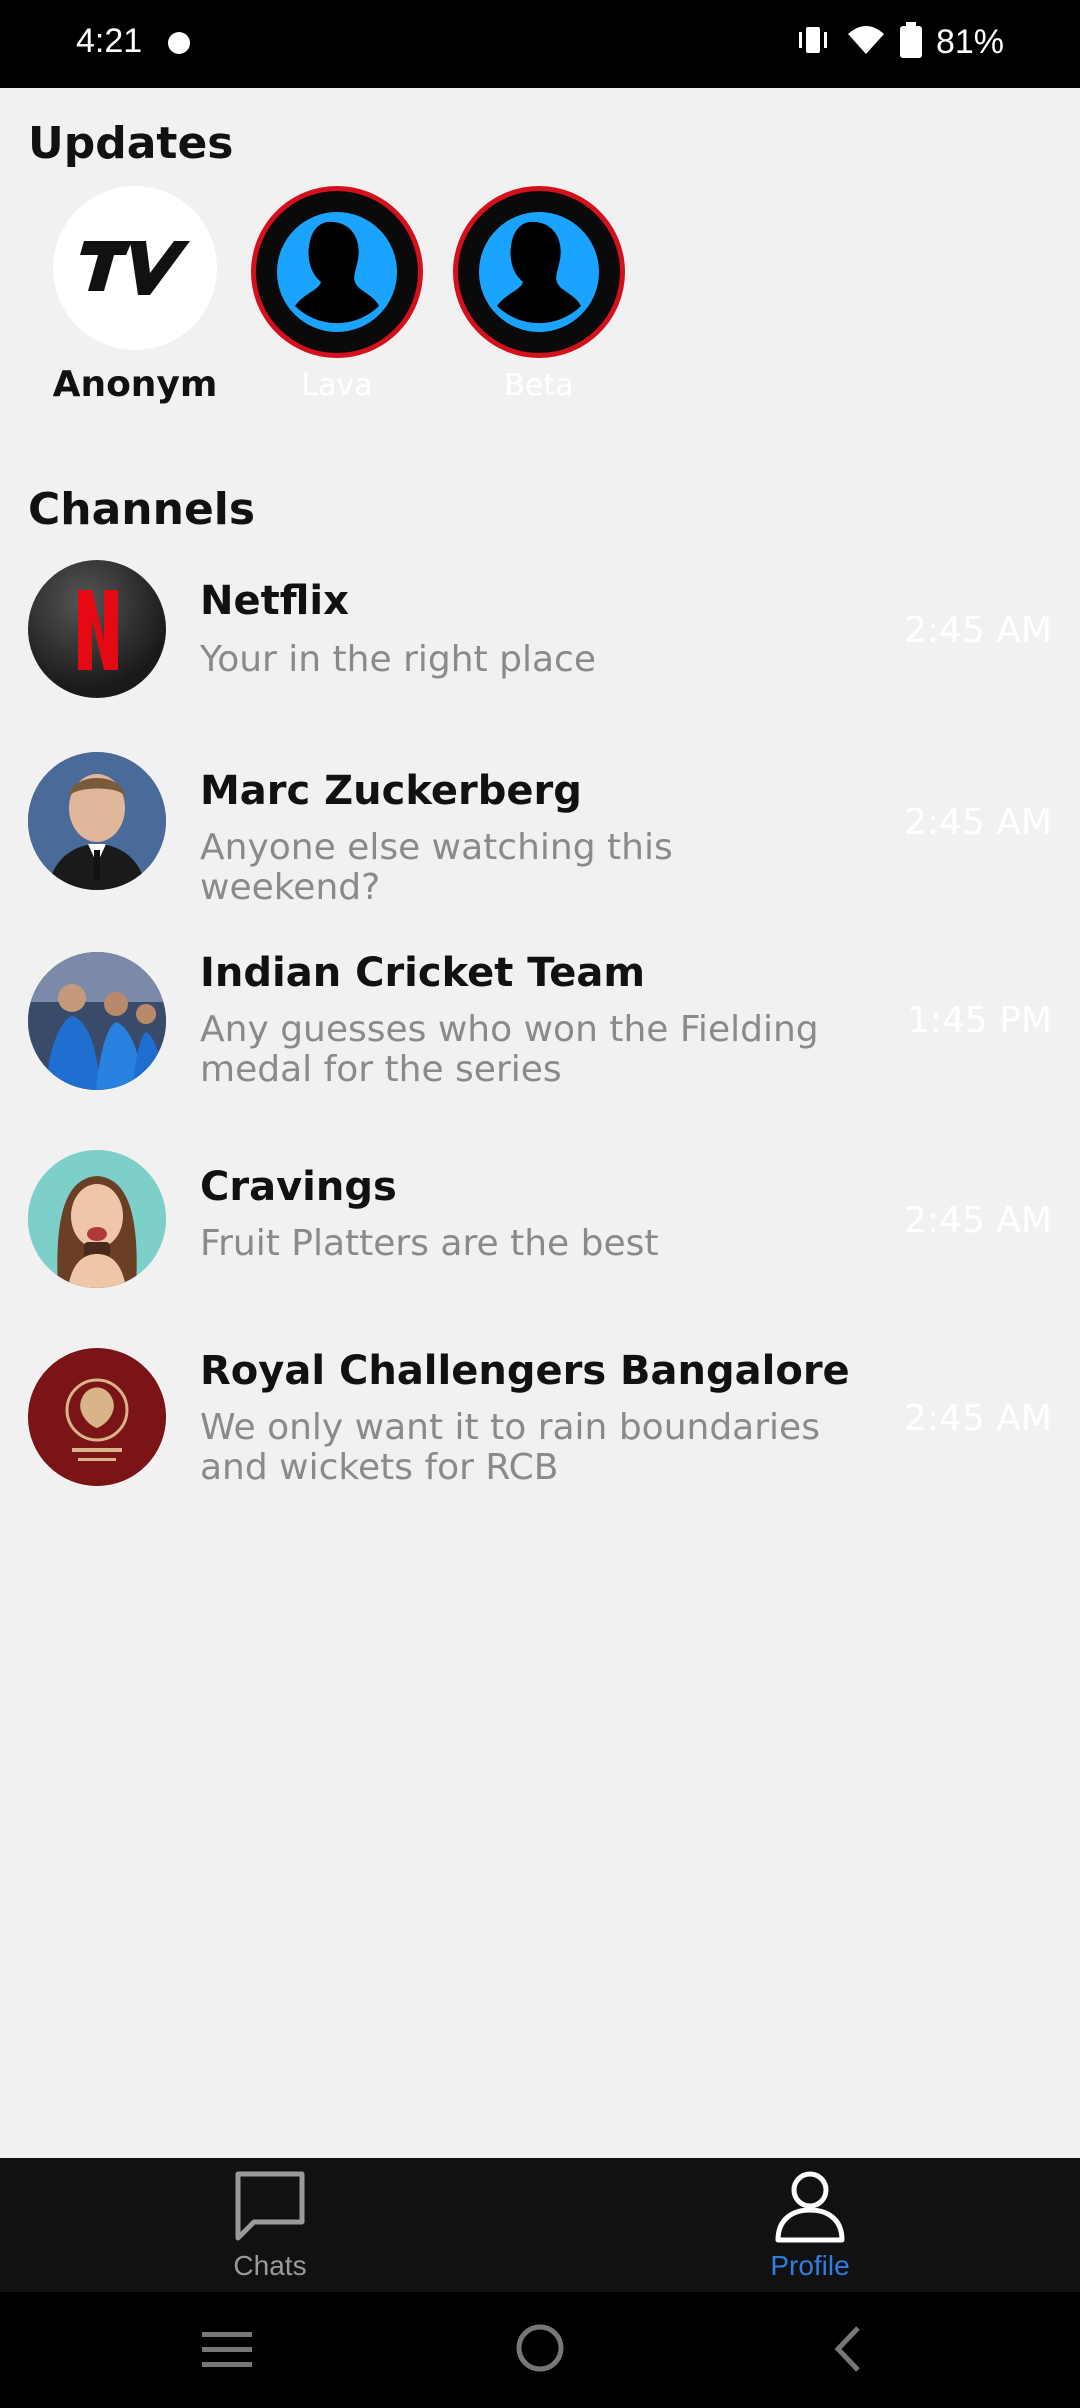 Image resolution: width=1080 pixels, height=2408 pixels. I want to click on story-label: Beta, so click(539, 385).